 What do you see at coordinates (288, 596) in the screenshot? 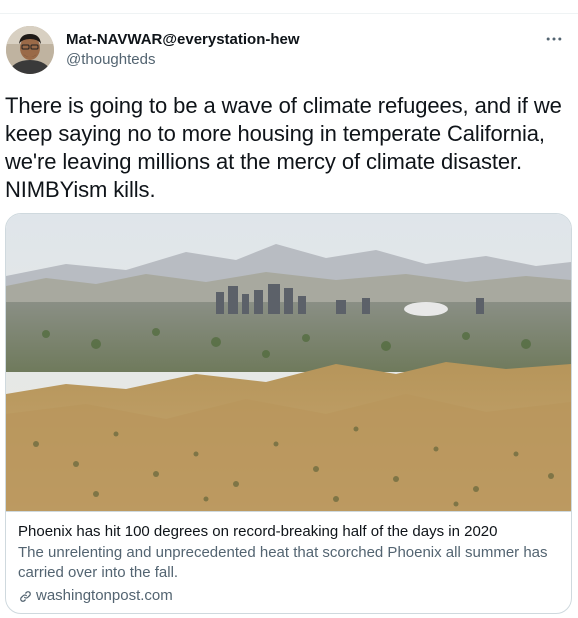
I see `card-domain: washingtonpost.com` at bounding box center [288, 596].